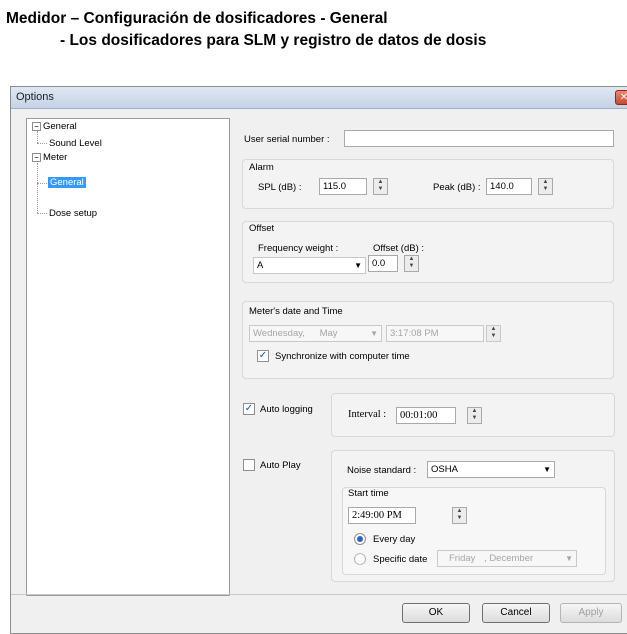 The image size is (627, 634). I want to click on offset-stepper: ▲ ▼, so click(411, 263).